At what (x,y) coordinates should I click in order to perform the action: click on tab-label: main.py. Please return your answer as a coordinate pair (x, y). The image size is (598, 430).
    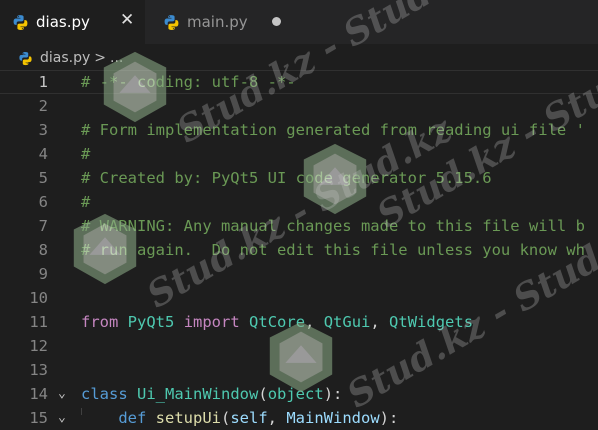
    Looking at the image, I should click on (217, 22).